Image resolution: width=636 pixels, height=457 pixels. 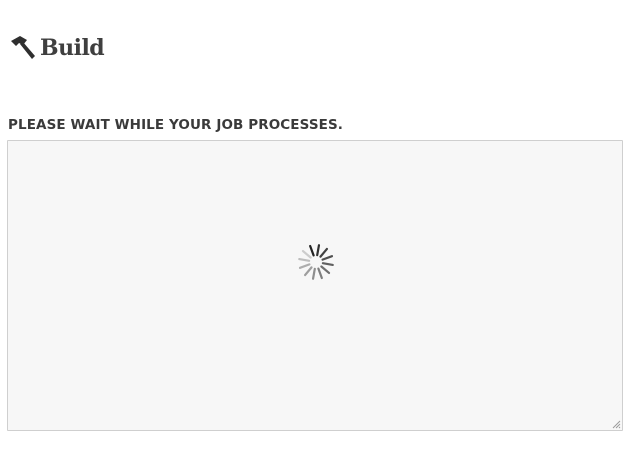 I want to click on status-heading: PLEASE WAIT WHILE YOUR JOB PROCESSES., so click(x=176, y=125).